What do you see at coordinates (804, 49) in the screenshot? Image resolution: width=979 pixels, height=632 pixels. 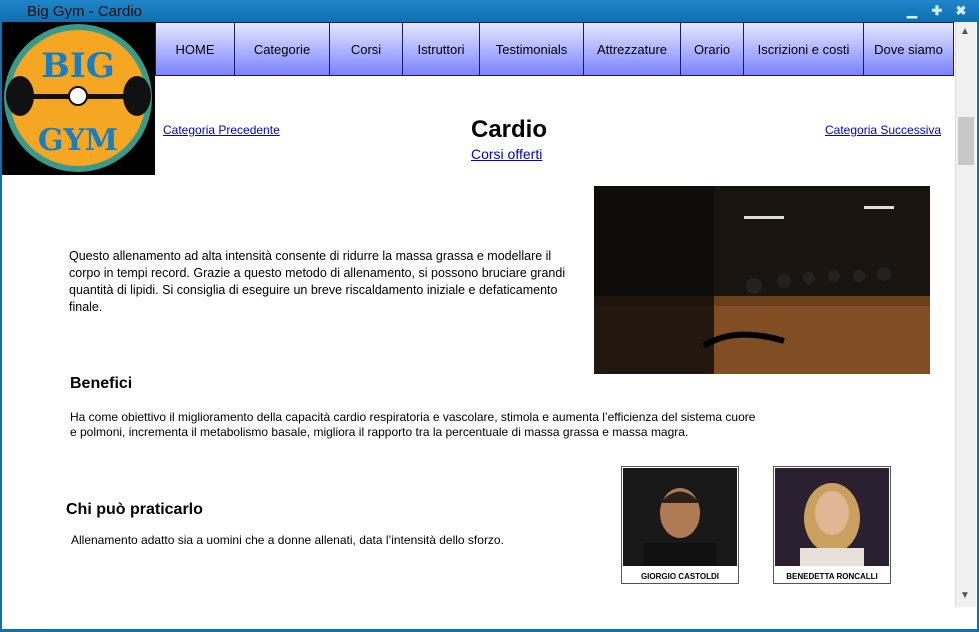 I see `nav-iscrizioni: Iscrizioni e costi` at bounding box center [804, 49].